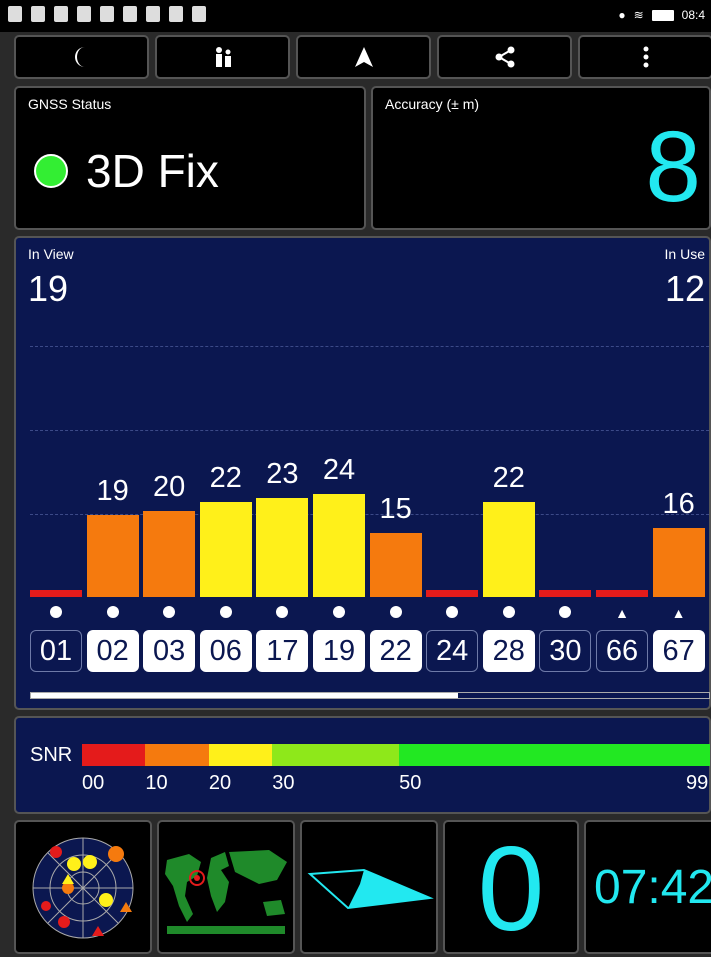 Image resolution: width=711 pixels, height=957 pixels. What do you see at coordinates (339, 651) in the screenshot?
I see `satellite-prn-19: 19` at bounding box center [339, 651].